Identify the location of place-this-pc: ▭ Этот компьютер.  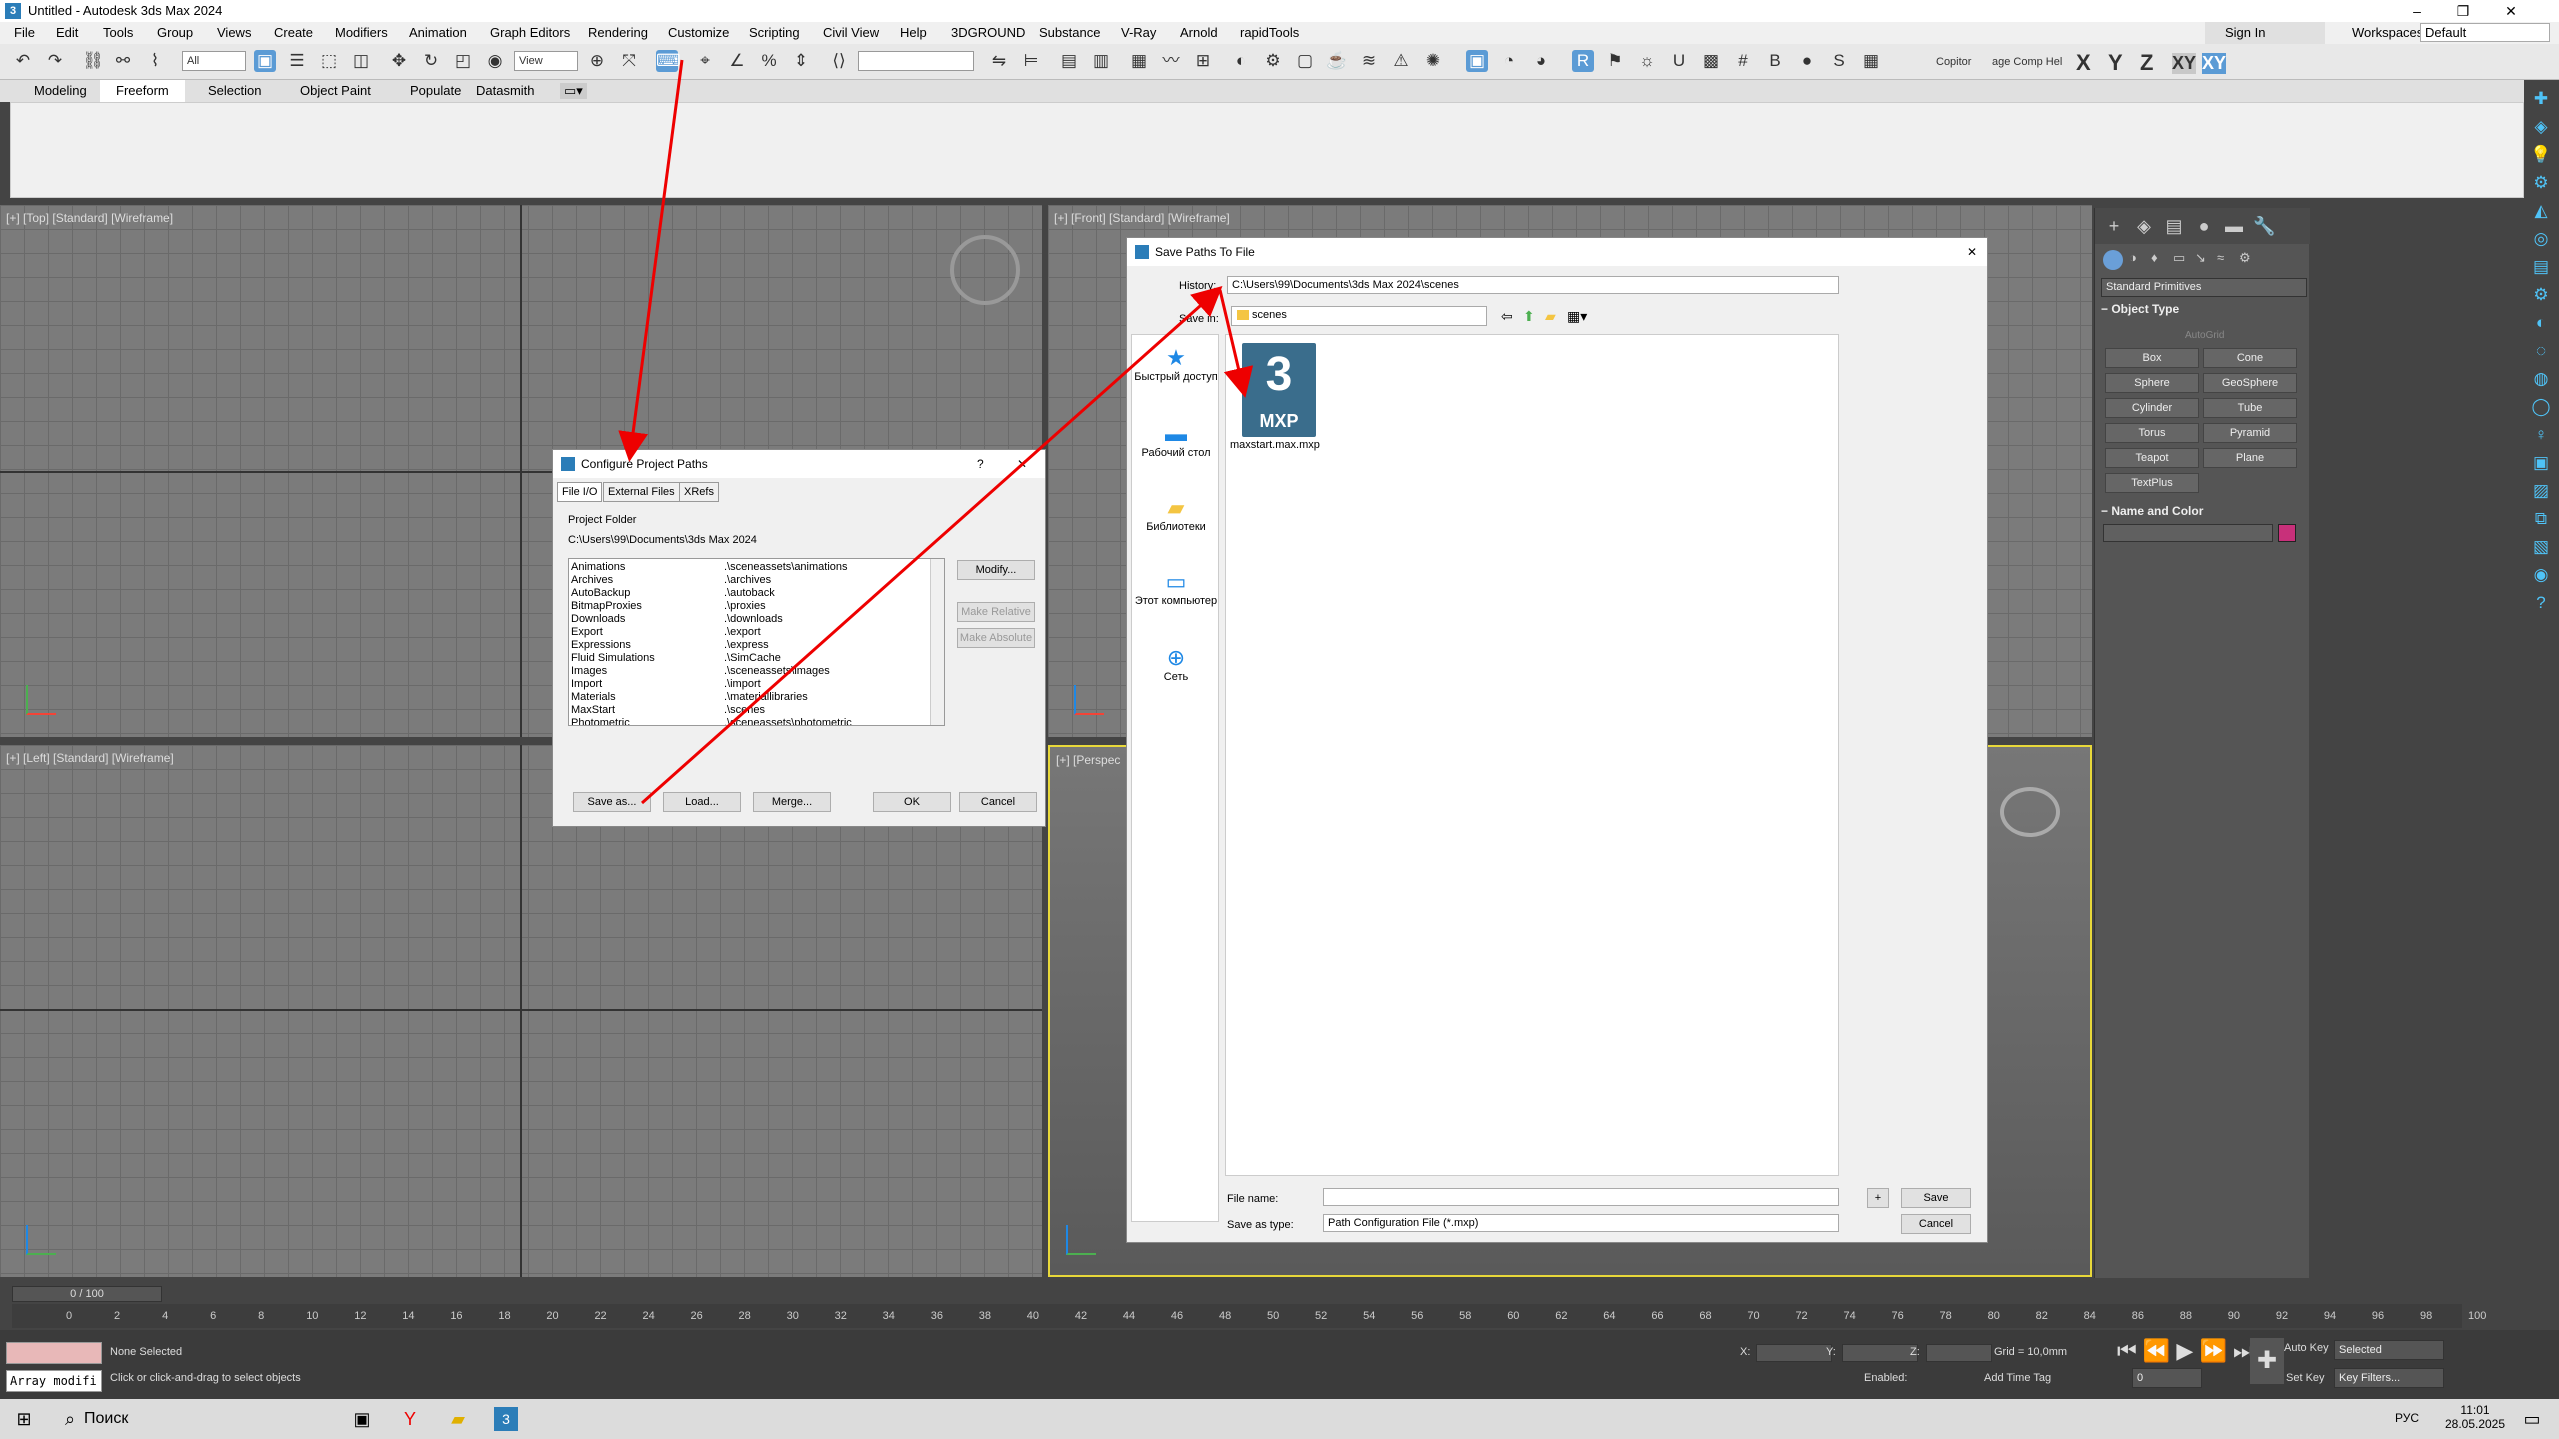
(1176, 588).